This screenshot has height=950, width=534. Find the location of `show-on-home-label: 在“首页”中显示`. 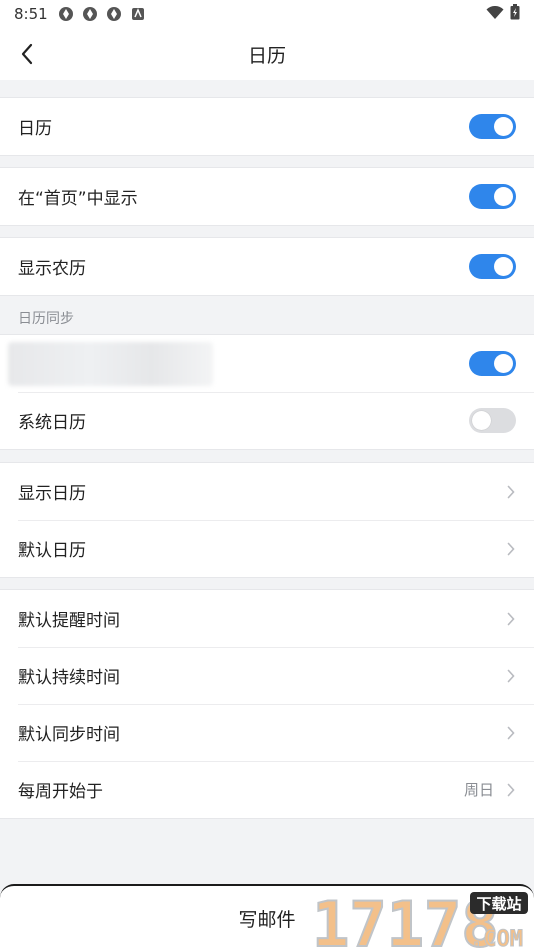

show-on-home-label: 在“首页”中显示 is located at coordinates (78, 199).